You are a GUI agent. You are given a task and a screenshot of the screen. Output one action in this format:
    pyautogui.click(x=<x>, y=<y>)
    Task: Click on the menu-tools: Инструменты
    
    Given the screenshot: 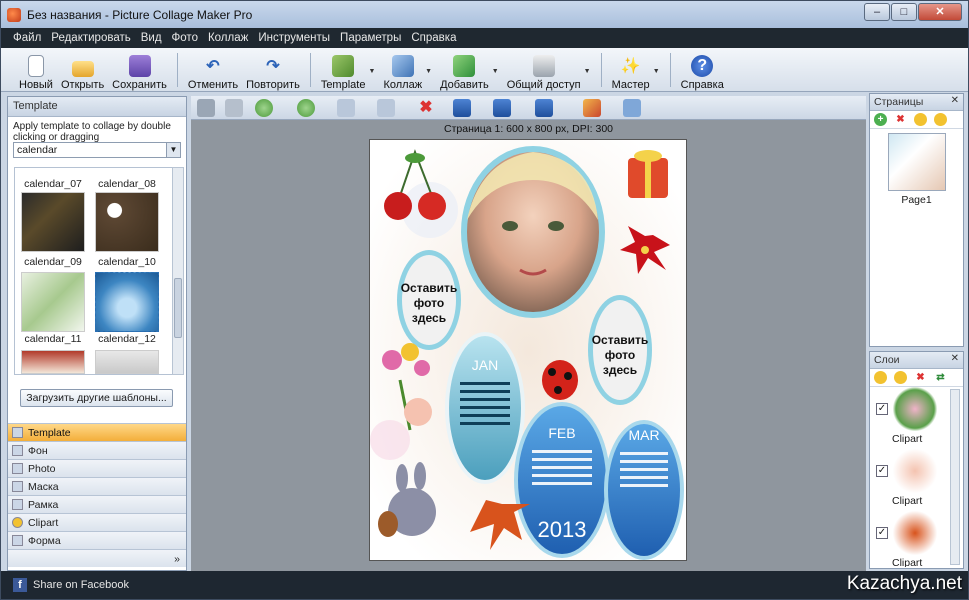 What is the action you would take?
    pyautogui.click(x=294, y=38)
    